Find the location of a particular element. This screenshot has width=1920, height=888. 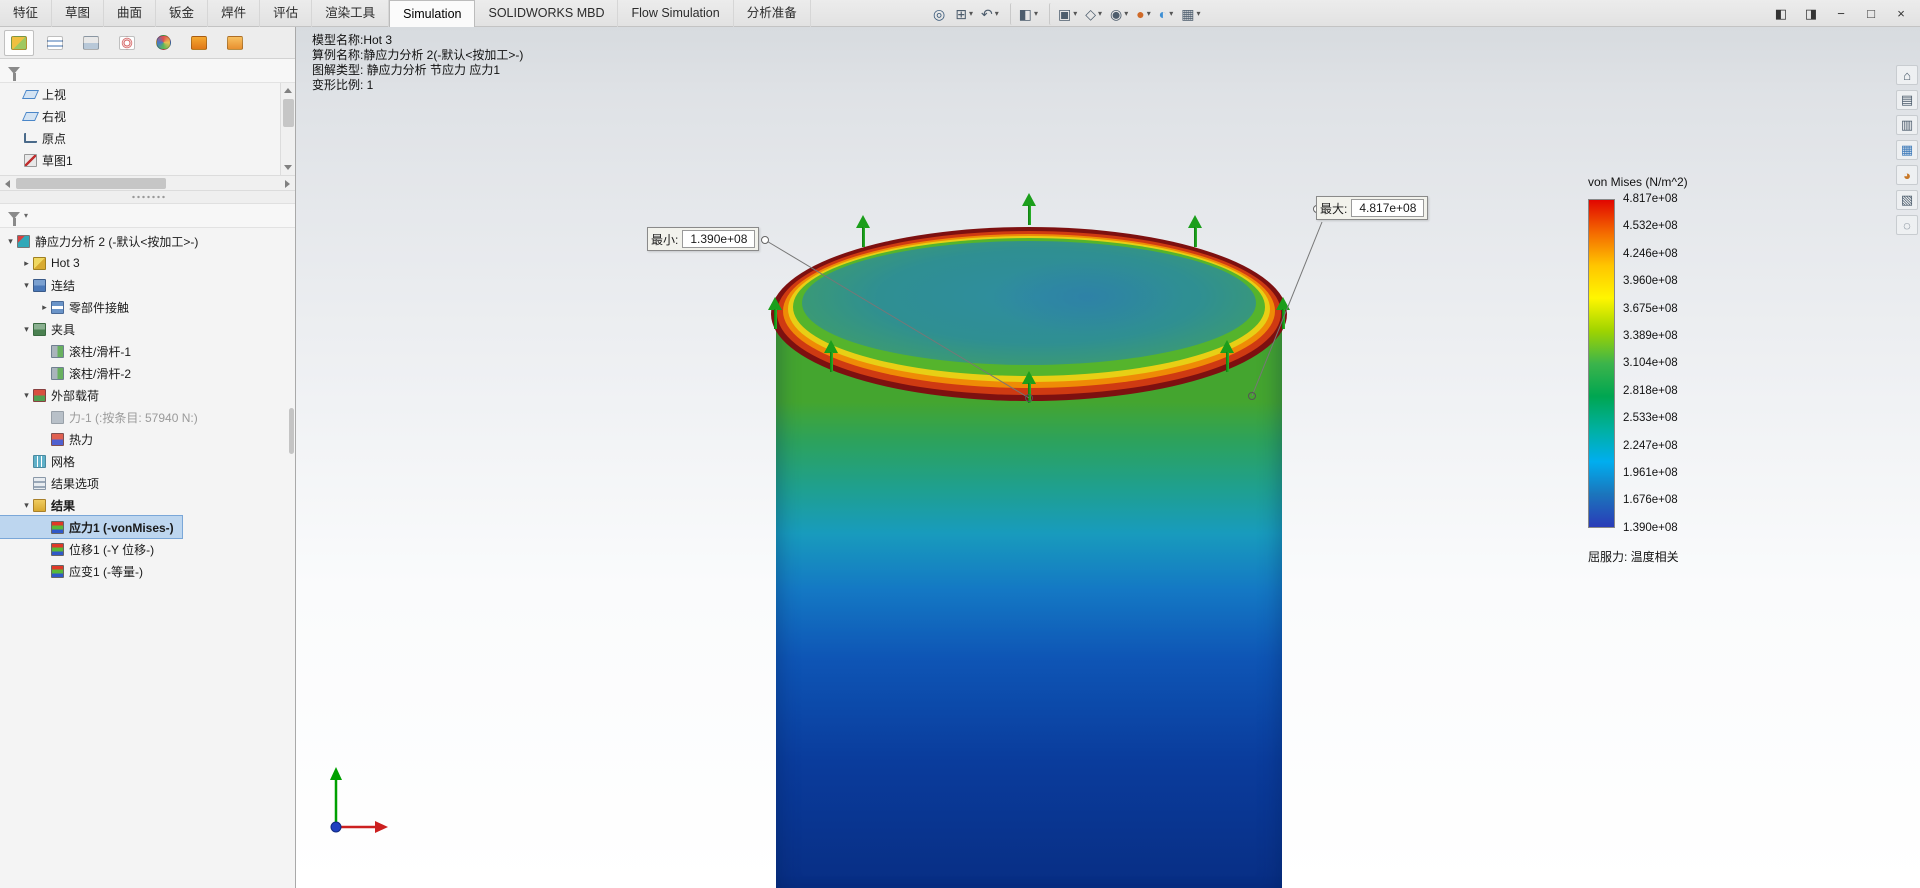

toolbar-button: ◐ ▾ is located at coordinates (1166, 14).